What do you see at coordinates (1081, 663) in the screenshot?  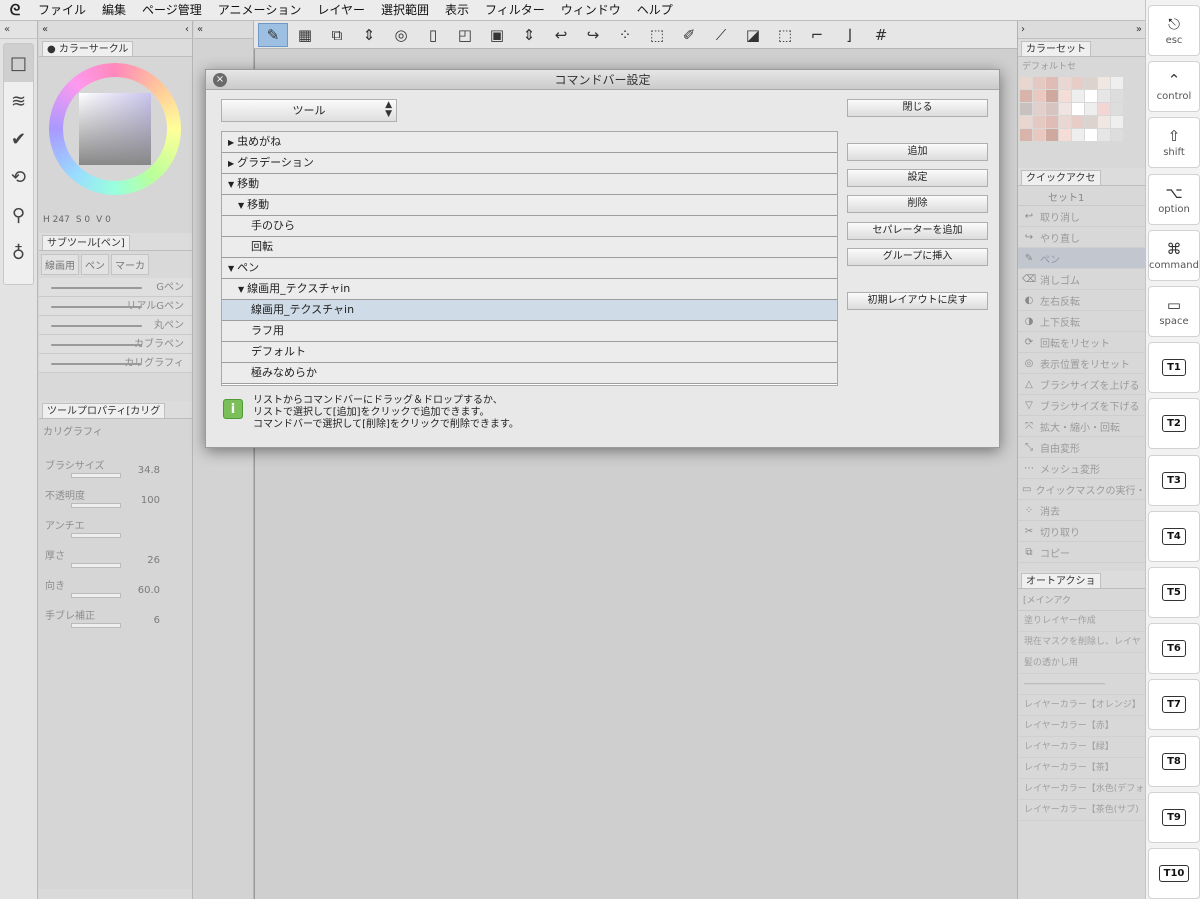 I see `auto-action-item: 髪の透かし用` at bounding box center [1081, 663].